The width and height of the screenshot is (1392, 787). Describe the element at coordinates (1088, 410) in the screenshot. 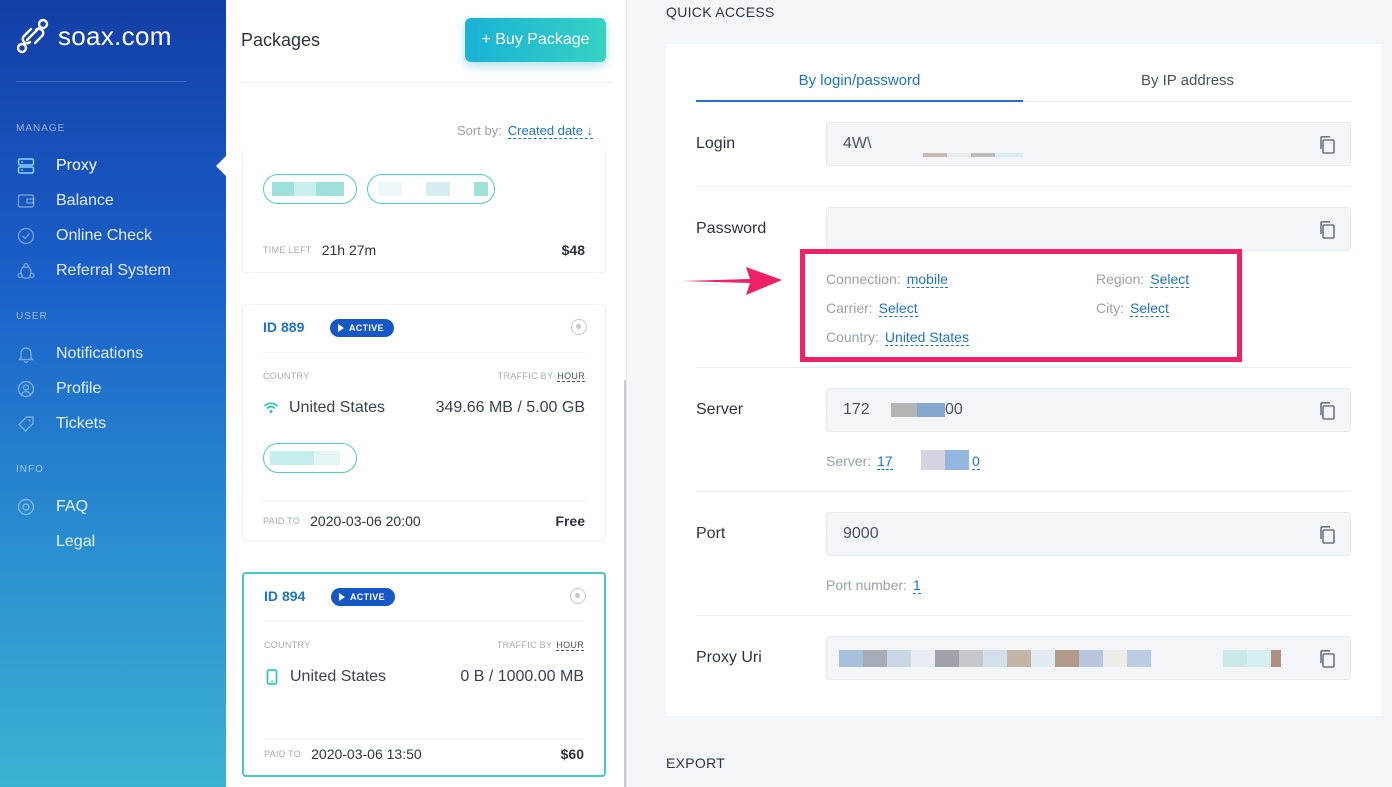

I see `server-field: 172 00` at that location.